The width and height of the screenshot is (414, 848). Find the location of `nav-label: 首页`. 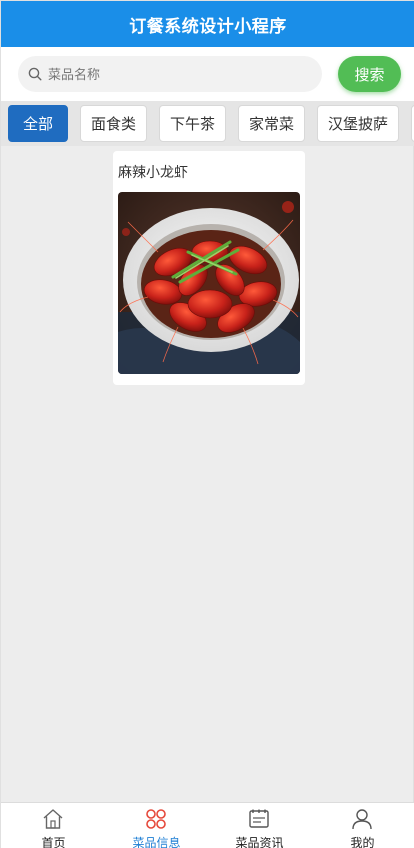

nav-label: 首页 is located at coordinates (53, 842).